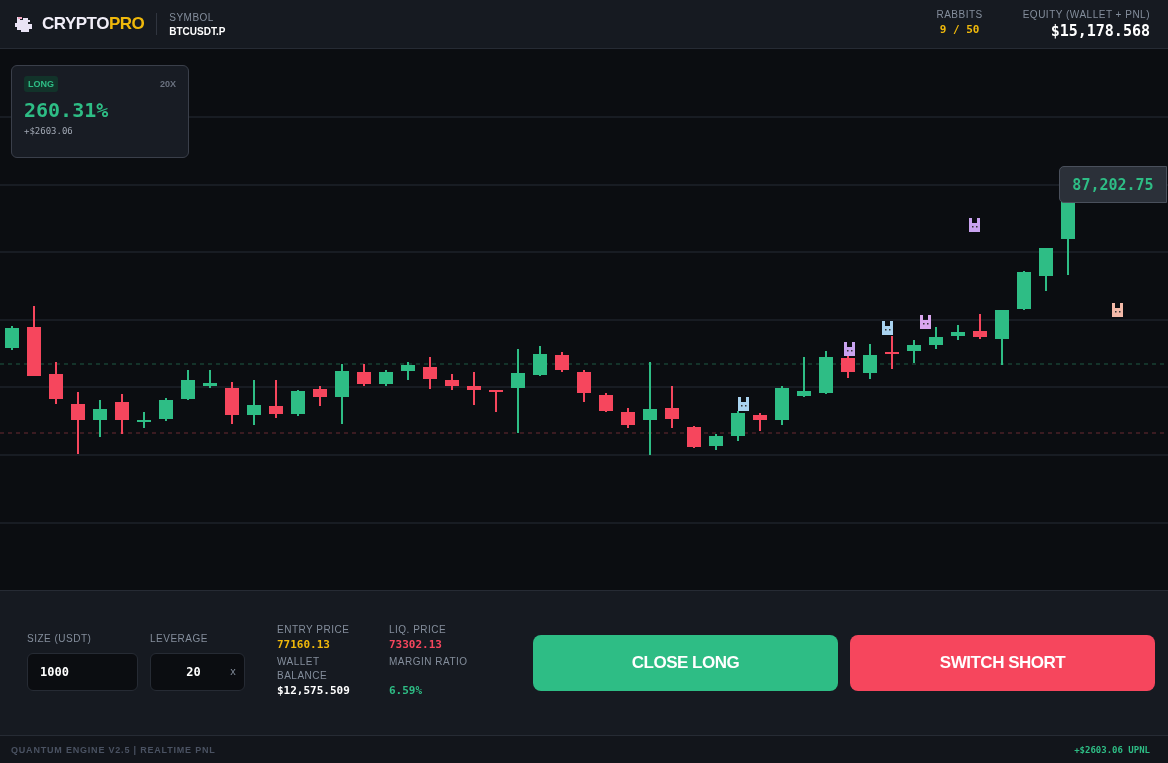 This screenshot has width=1168, height=763. Describe the element at coordinates (1100, 30) in the screenshot. I see `stat-value: $15,178.568` at that location.